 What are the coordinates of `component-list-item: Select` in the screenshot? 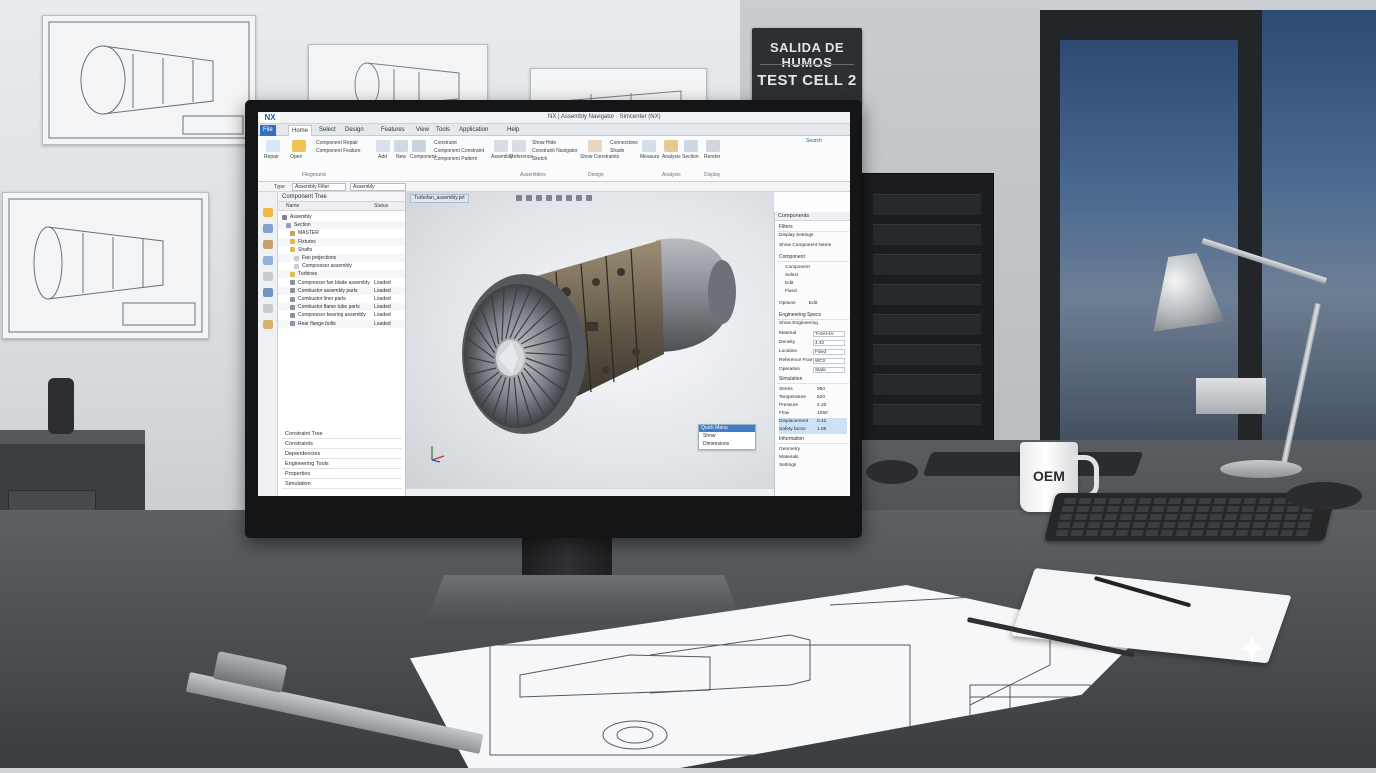 It's located at (817, 276).